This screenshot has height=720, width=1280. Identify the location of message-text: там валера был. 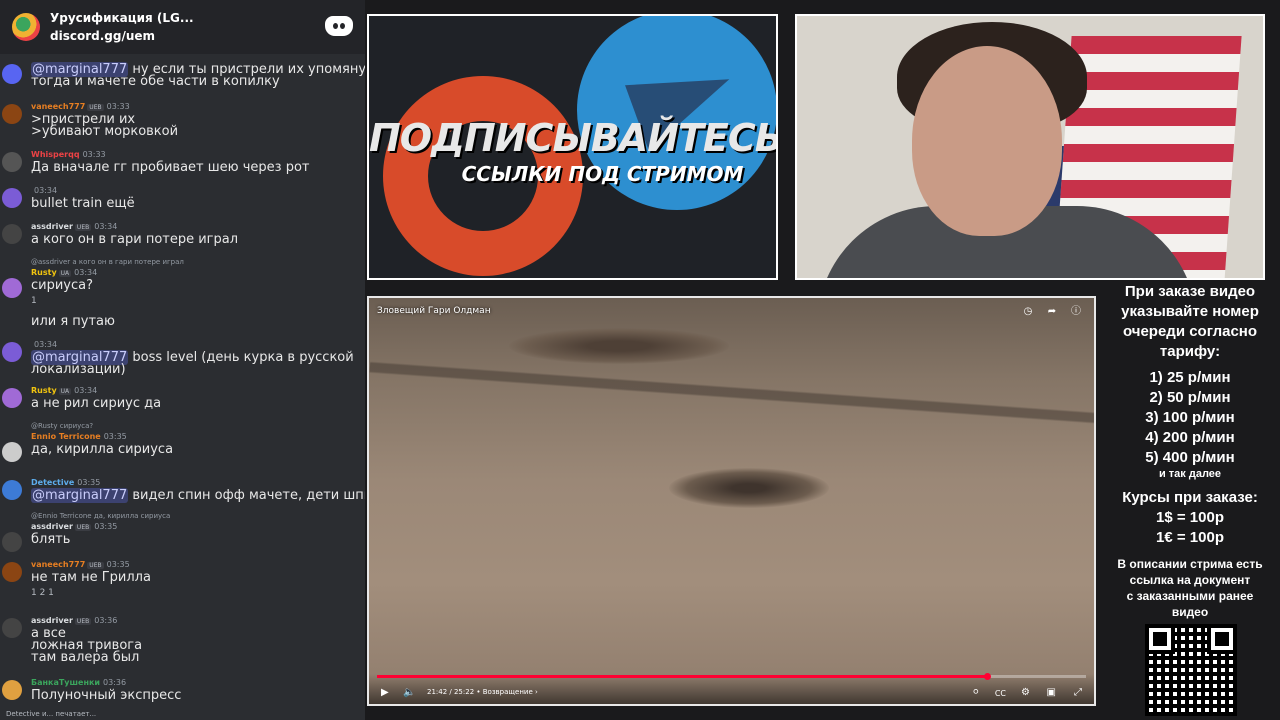
(85, 657).